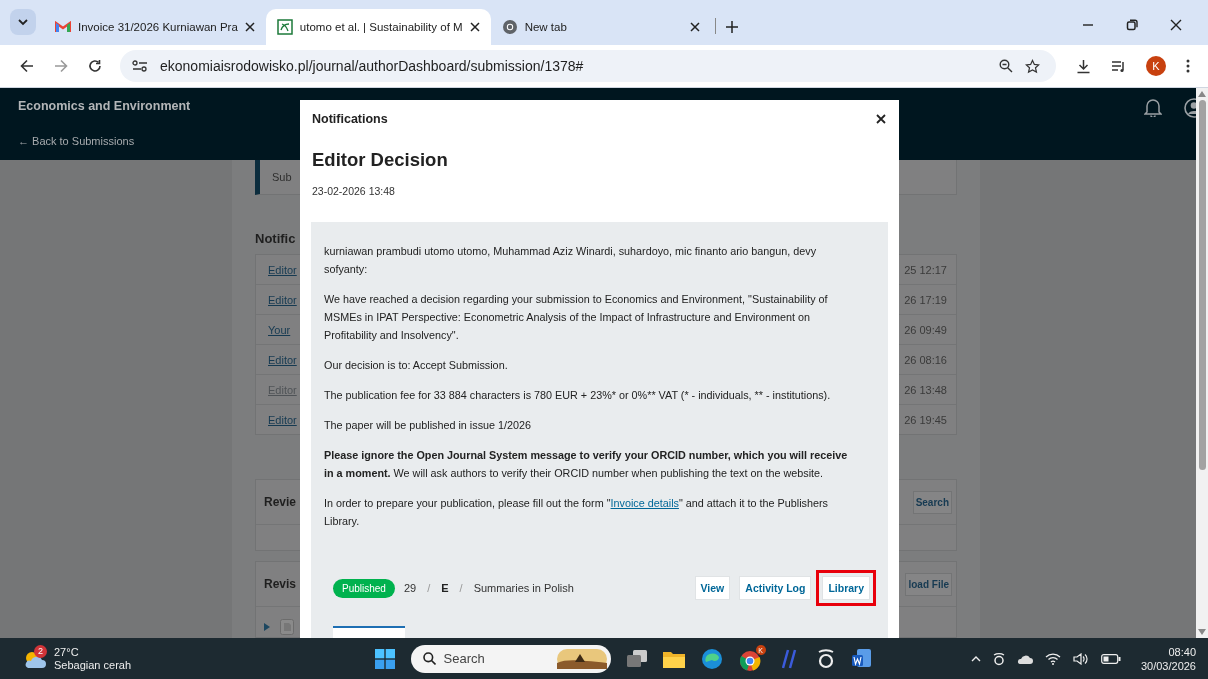 This screenshot has height=679, width=1208. Describe the element at coordinates (925, 269) in the screenshot. I see `notification-date: 25 12:17` at that location.